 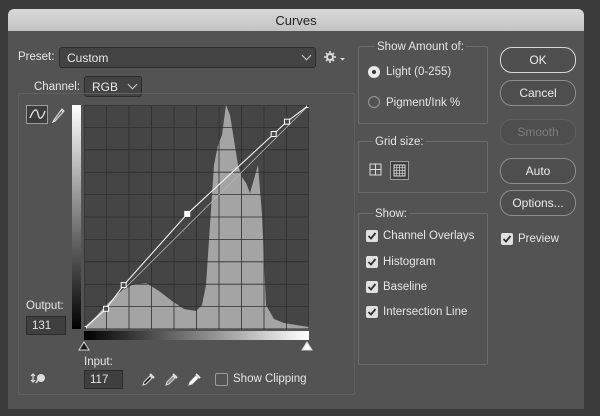 What do you see at coordinates (423, 85) in the screenshot?
I see `show-amount-group` at bounding box center [423, 85].